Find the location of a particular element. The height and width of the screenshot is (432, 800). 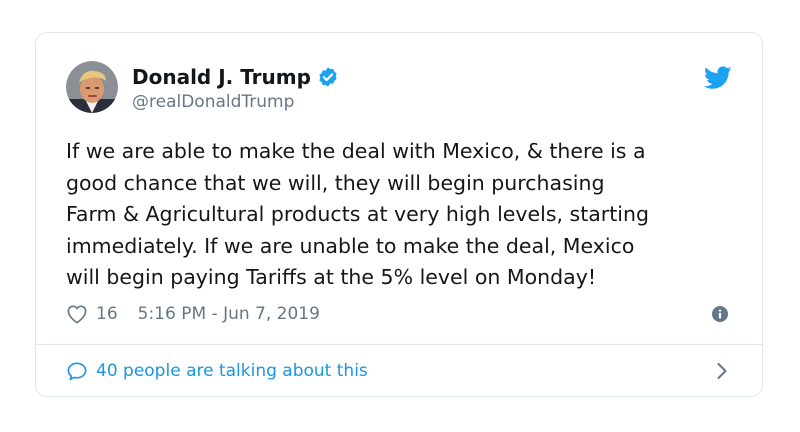

author-handle: @realDonaldTrump is located at coordinates (213, 102).